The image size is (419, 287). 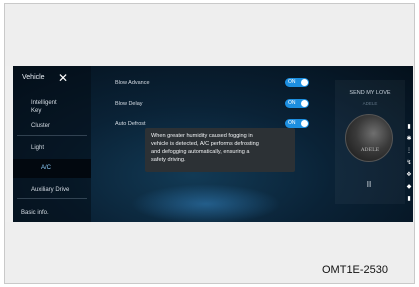 I want to click on sidebar-item-cluster: Cluster, so click(x=54, y=126).